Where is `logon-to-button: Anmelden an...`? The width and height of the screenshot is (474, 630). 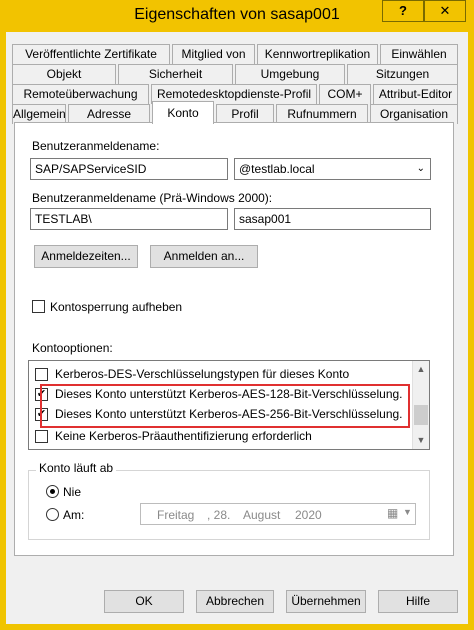 logon-to-button: Anmelden an... is located at coordinates (204, 256).